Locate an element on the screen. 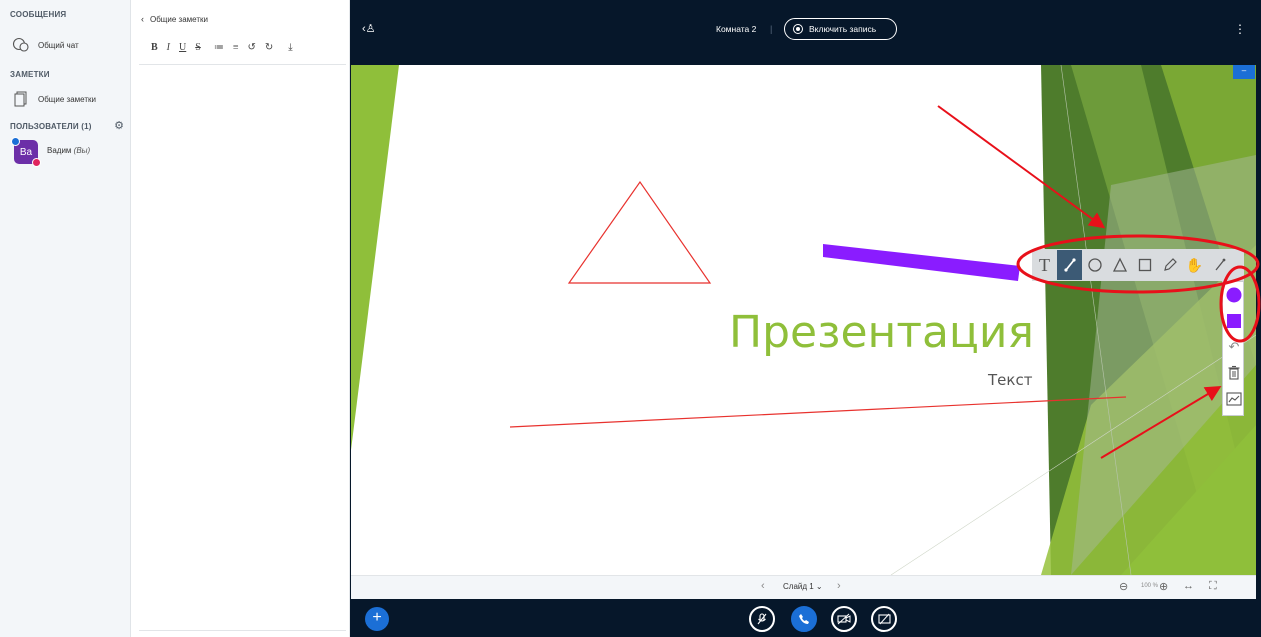 The height and width of the screenshot is (637, 1261). annotation-side-tools: ↶ is located at coordinates (1233, 348).